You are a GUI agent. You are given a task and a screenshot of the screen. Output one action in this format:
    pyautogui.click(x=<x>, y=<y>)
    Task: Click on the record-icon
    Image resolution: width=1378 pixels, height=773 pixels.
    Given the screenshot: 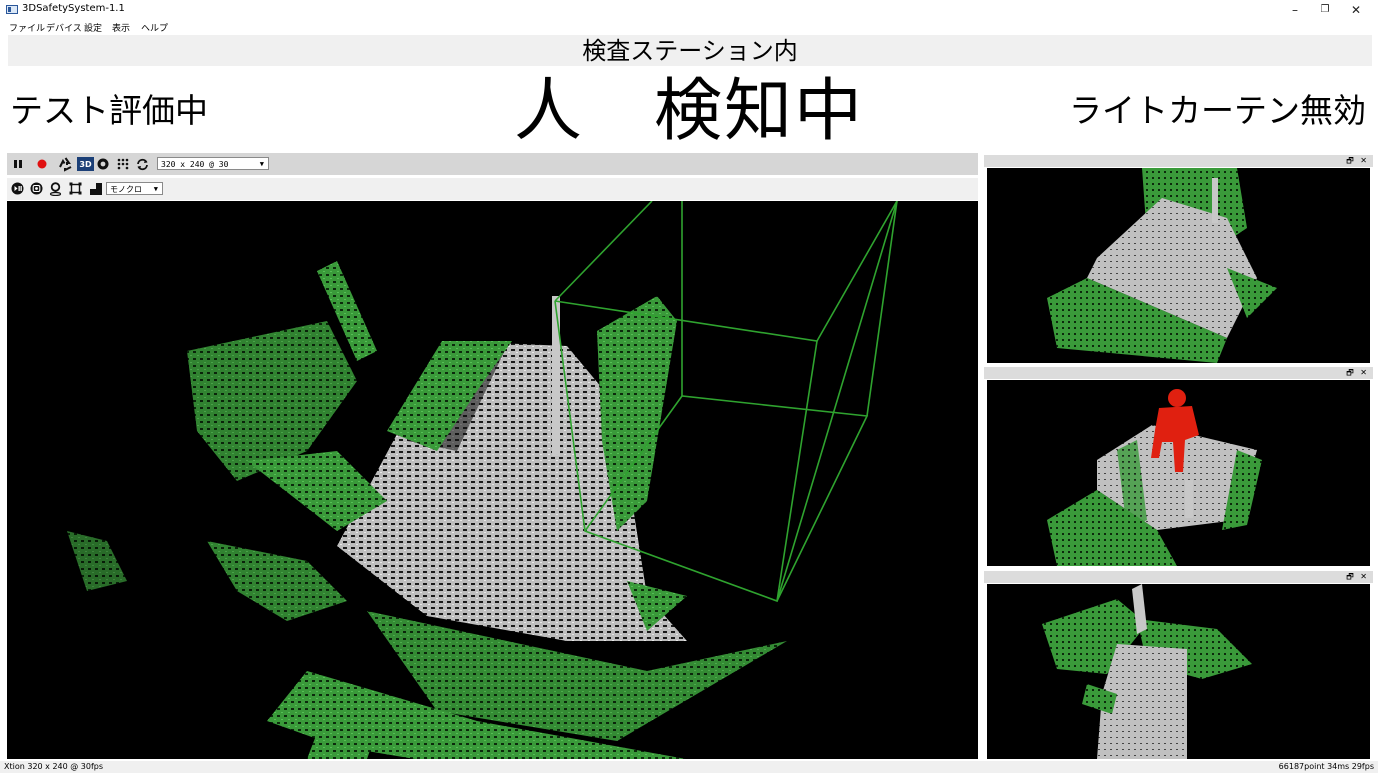 What is the action you would take?
    pyautogui.click(x=42, y=164)
    